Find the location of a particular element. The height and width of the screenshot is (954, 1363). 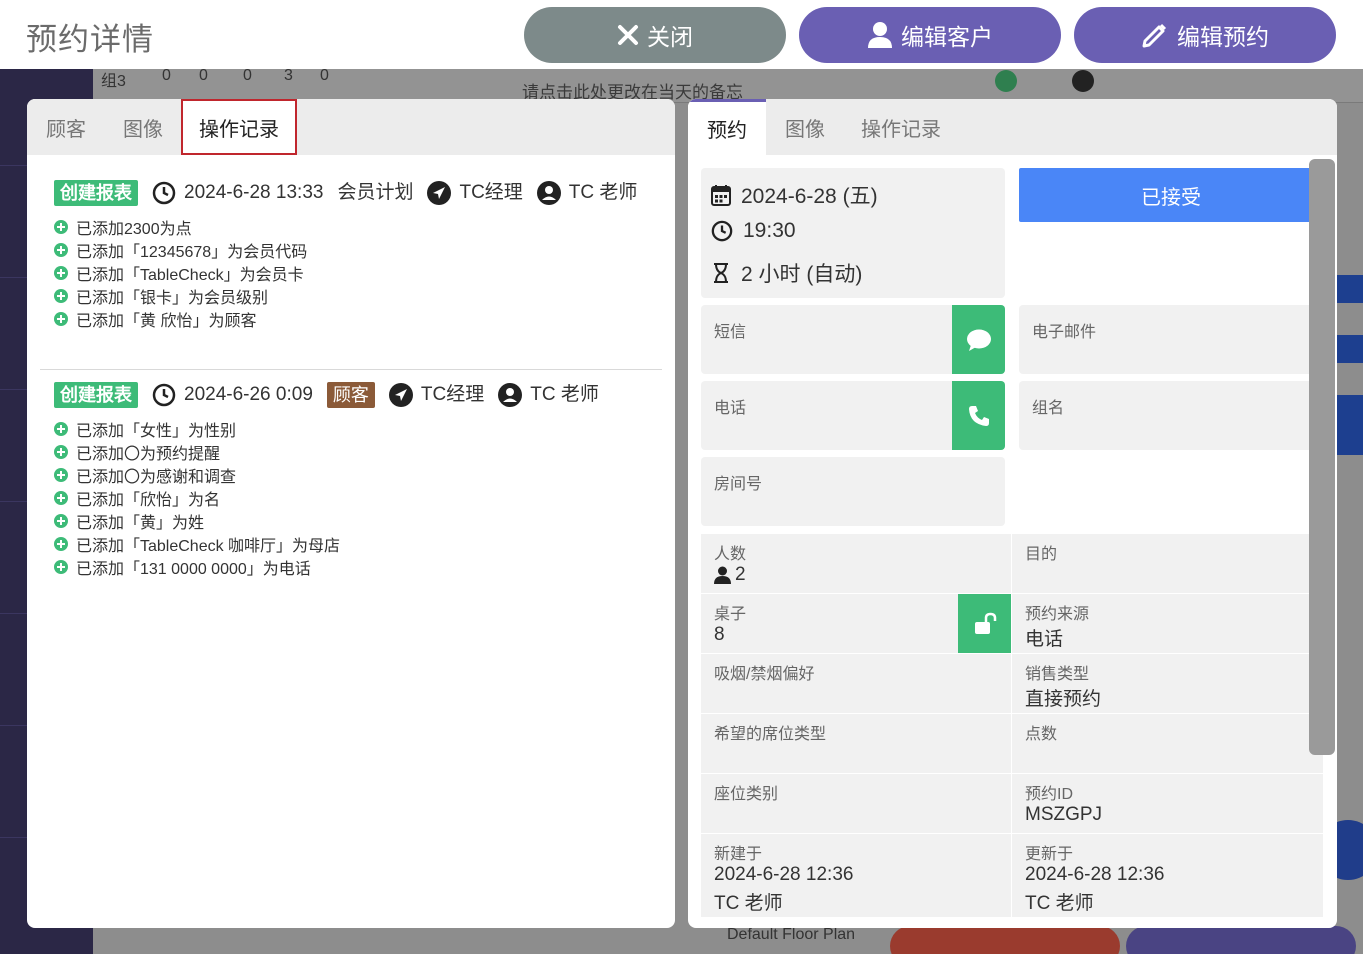

history-line: 已添加「女性」为性别 is located at coordinates (358, 428).